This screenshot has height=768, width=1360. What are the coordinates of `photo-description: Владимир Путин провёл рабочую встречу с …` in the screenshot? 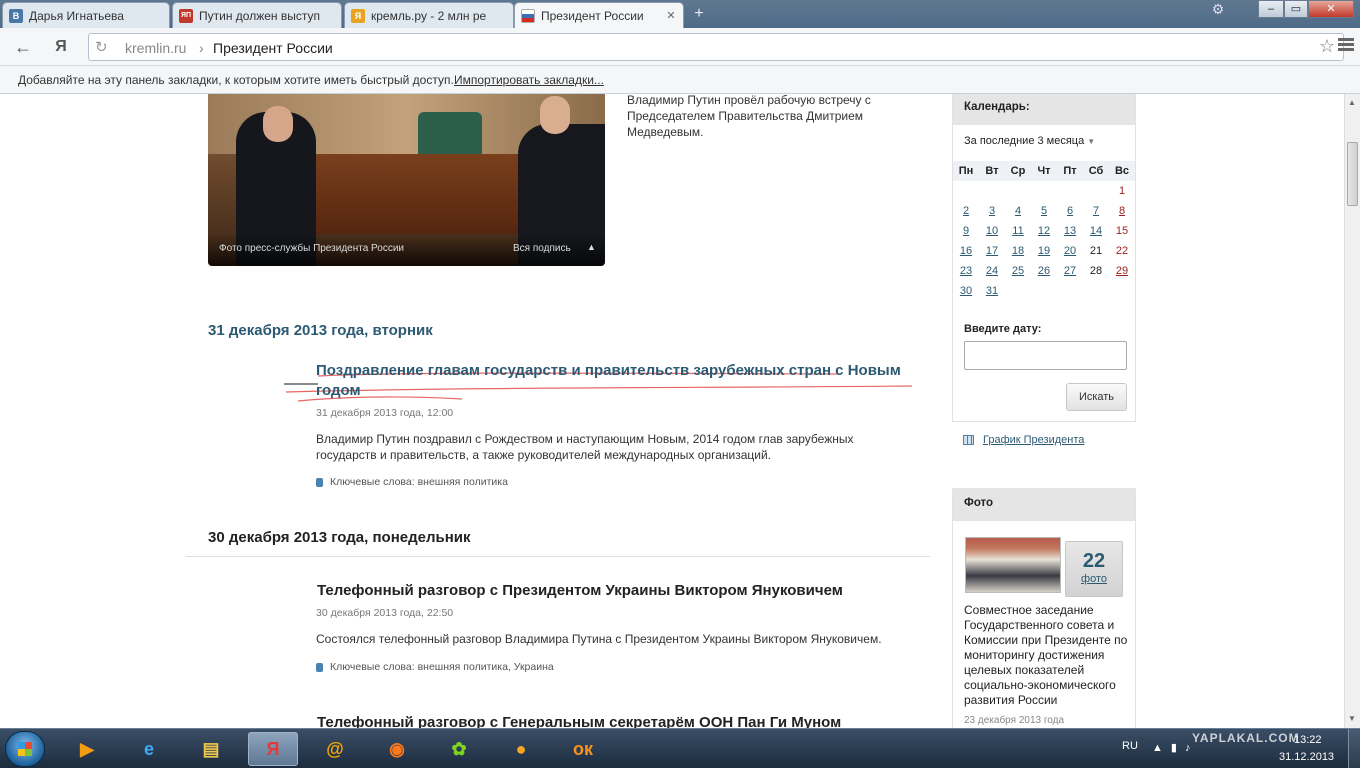 It's located at (749, 116).